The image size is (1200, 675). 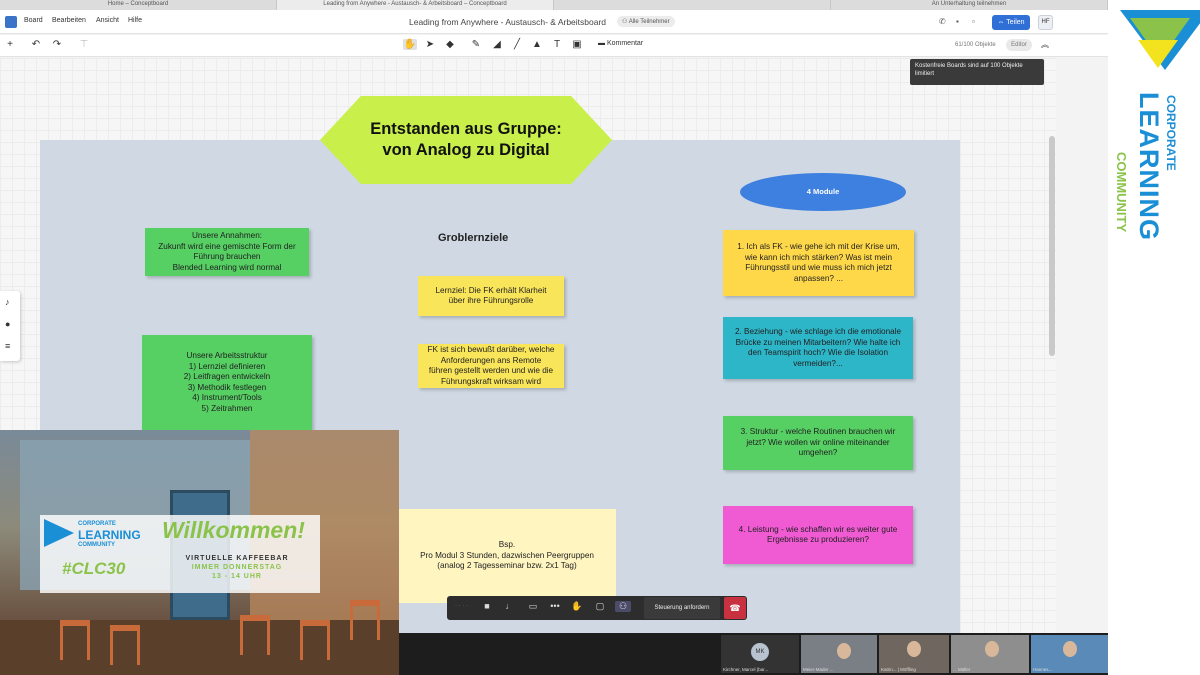 What do you see at coordinates (57, 44) in the screenshot?
I see `redo-icon: ↷` at bounding box center [57, 44].